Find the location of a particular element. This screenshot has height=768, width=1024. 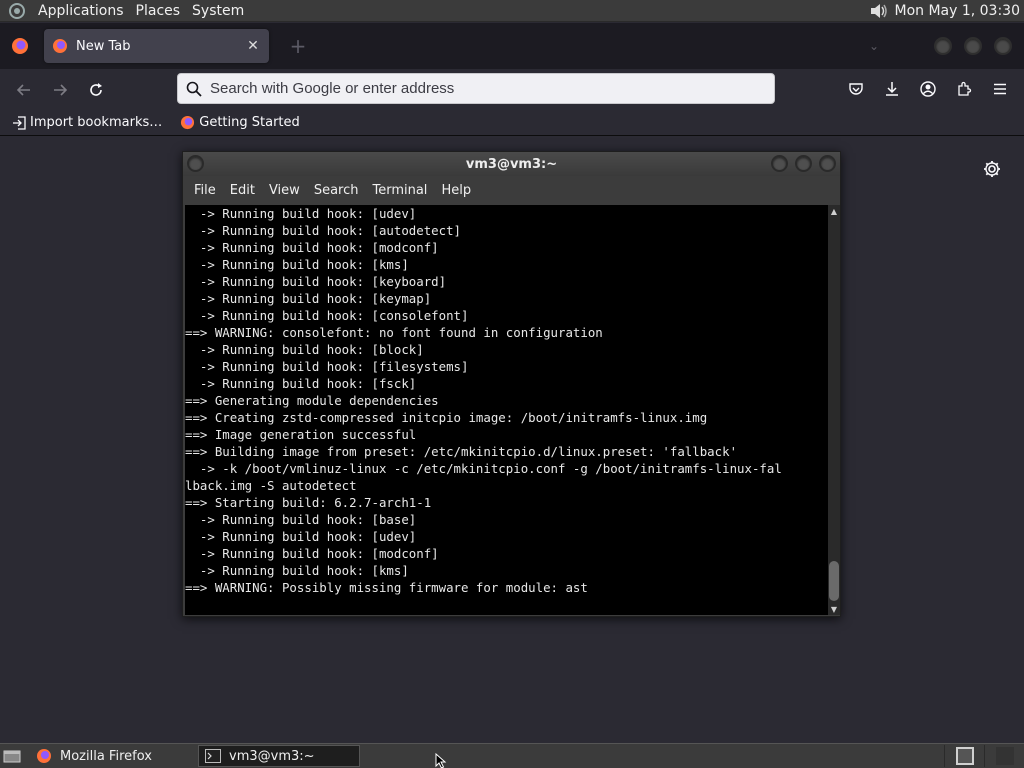

terminal-line: -> Running build hook: [filesystems] is located at coordinates (327, 366).